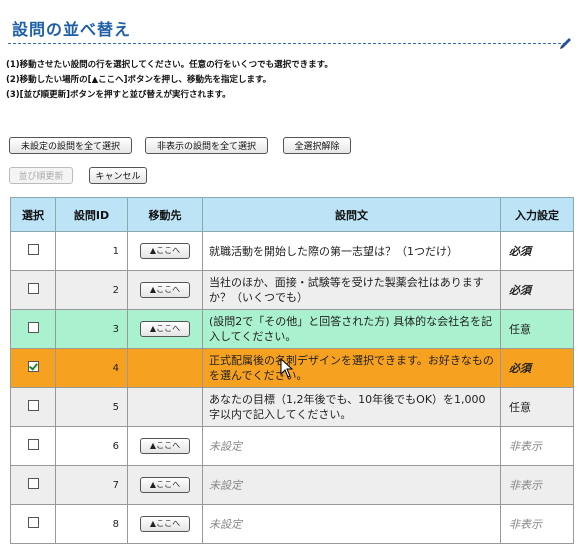 The width and height of the screenshot is (580, 551). I want to click on question-id: 6, so click(91, 446).